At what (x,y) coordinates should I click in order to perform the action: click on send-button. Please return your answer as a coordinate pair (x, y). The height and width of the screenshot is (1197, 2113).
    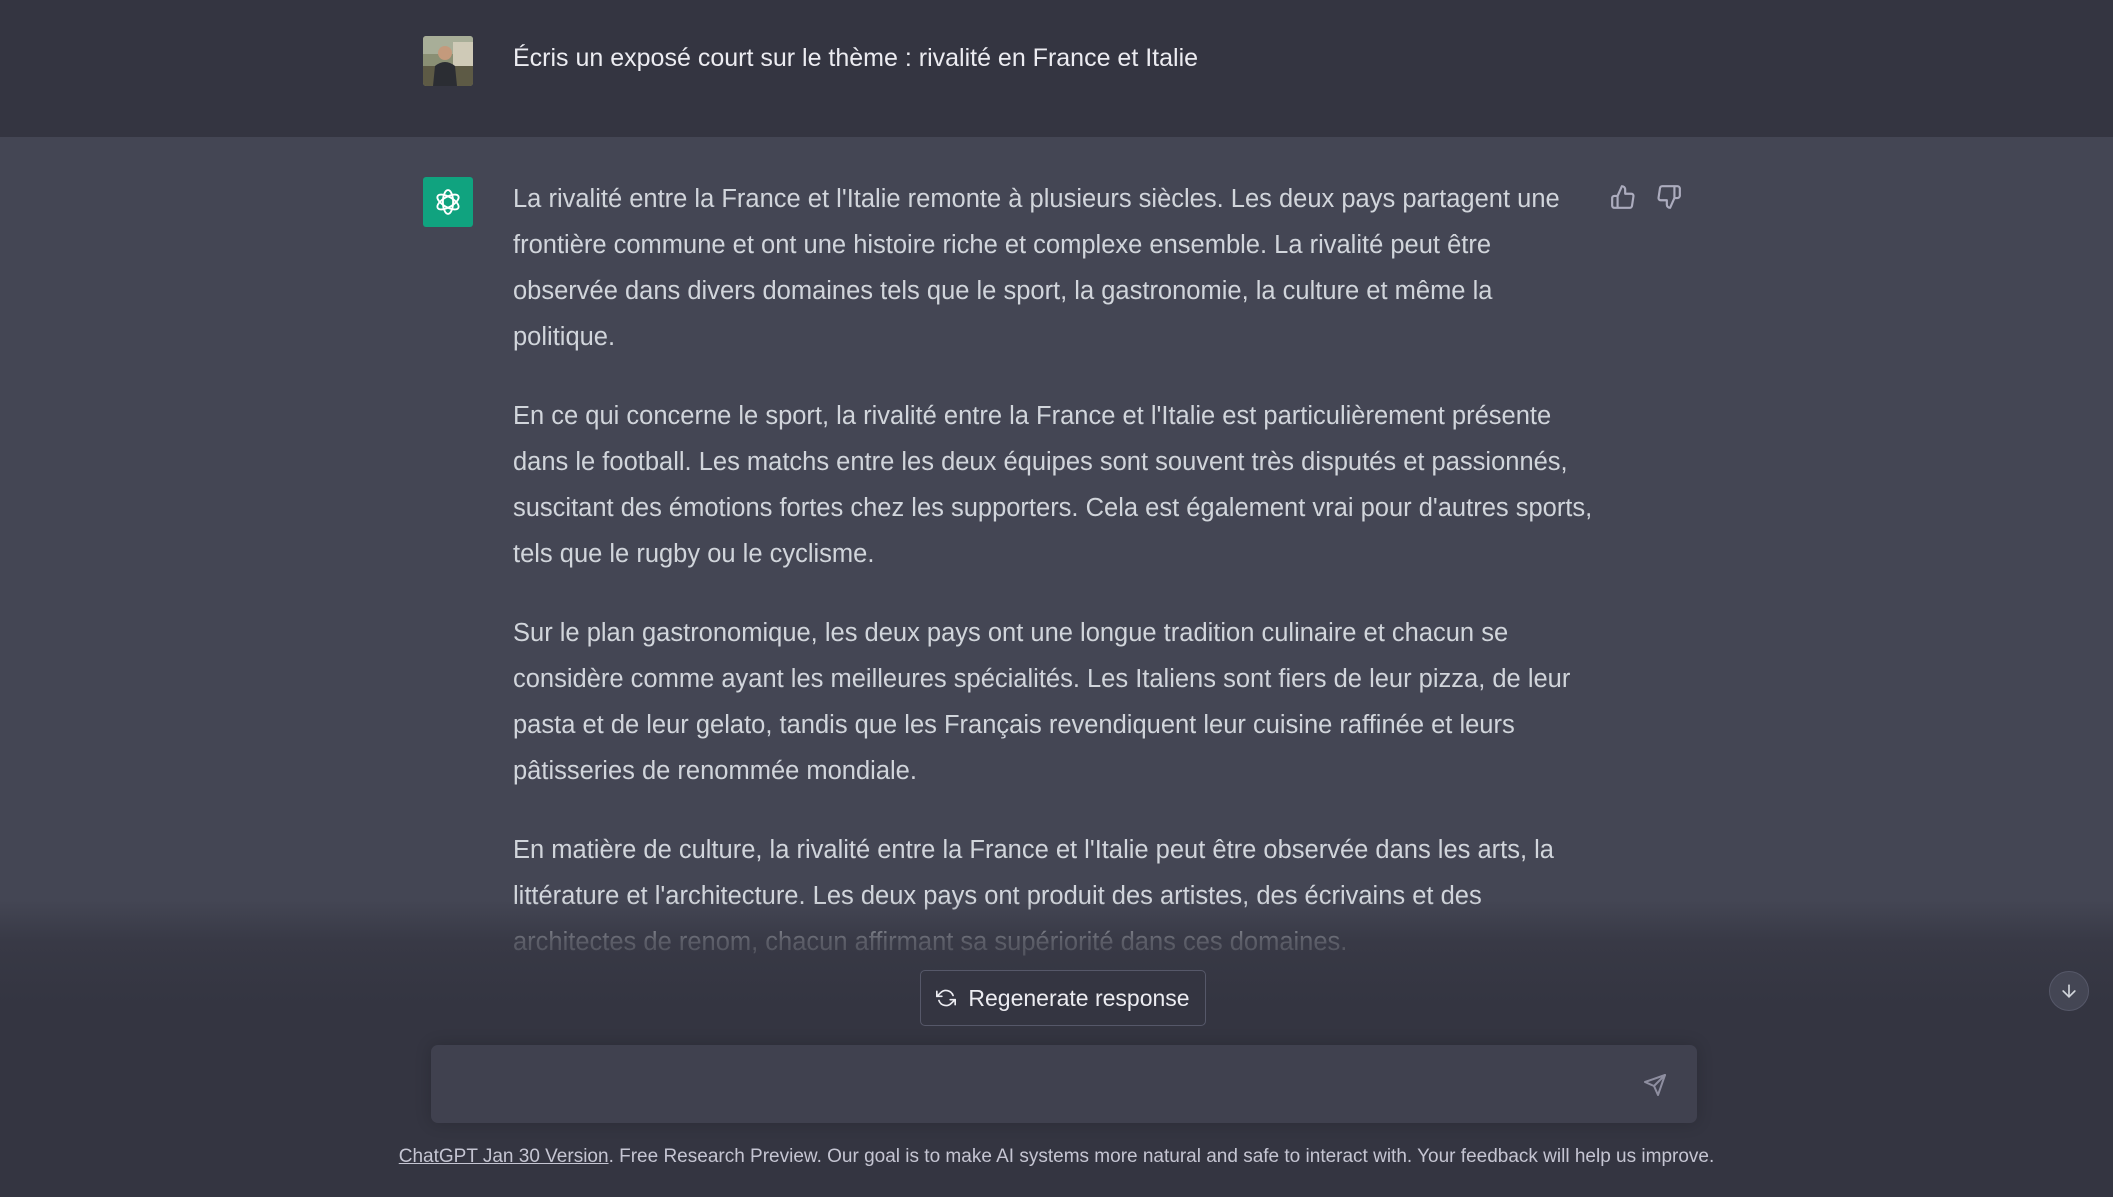
    Looking at the image, I should click on (1655, 1085).